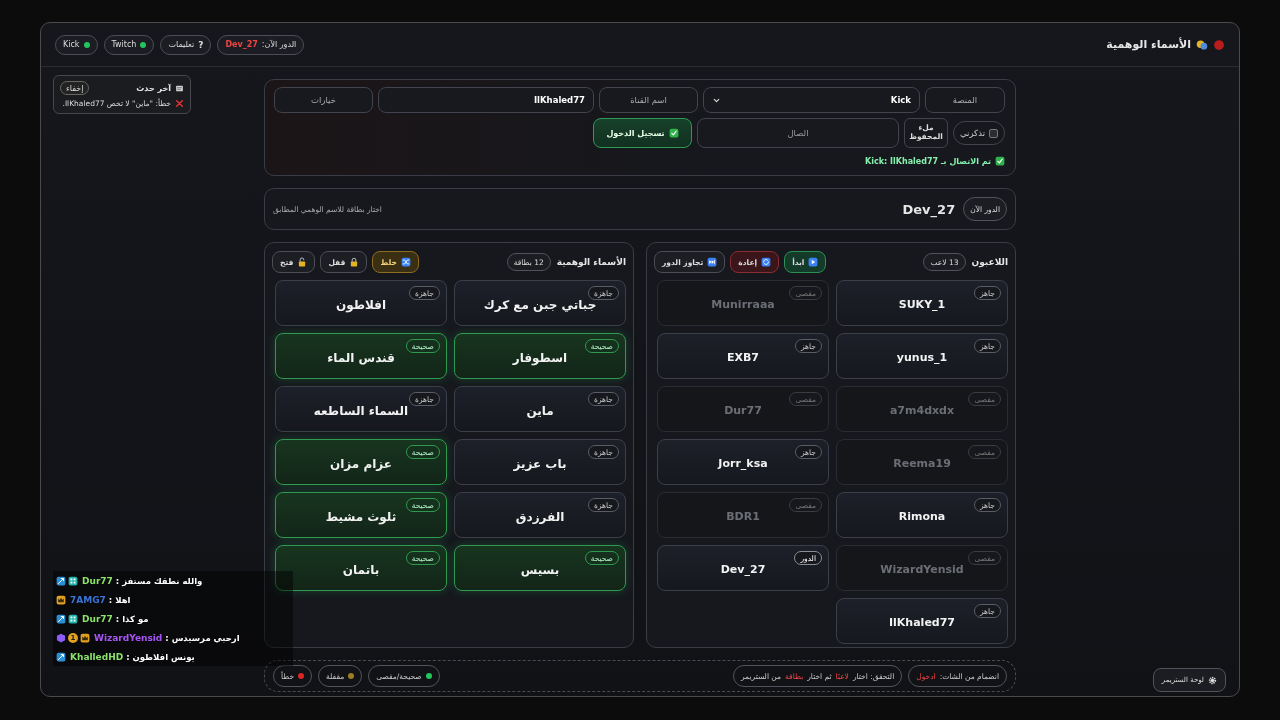  I want to click on player-name: Jorr_ksa, so click(743, 463).